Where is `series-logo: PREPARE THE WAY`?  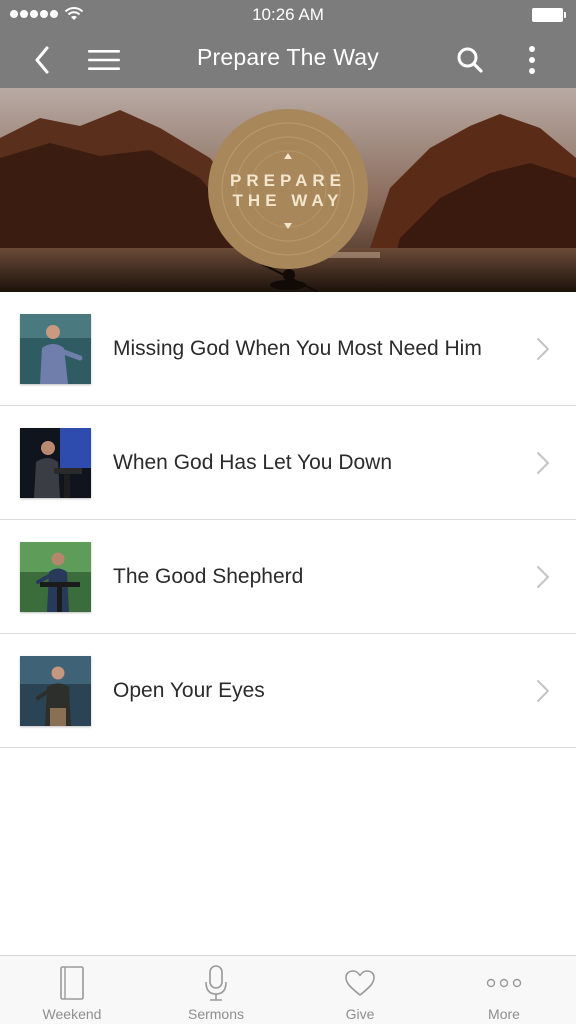
series-logo: PREPARE THE WAY is located at coordinates (288, 189).